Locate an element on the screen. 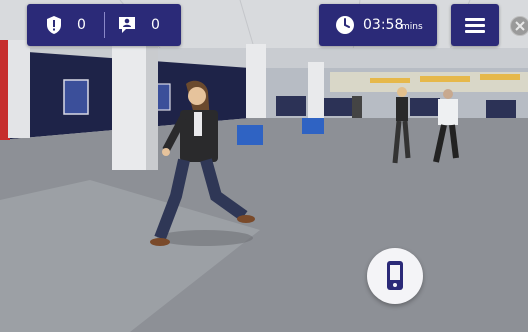 The width and height of the screenshot is (528, 332). npc-distant is located at coordinates (357, 107).